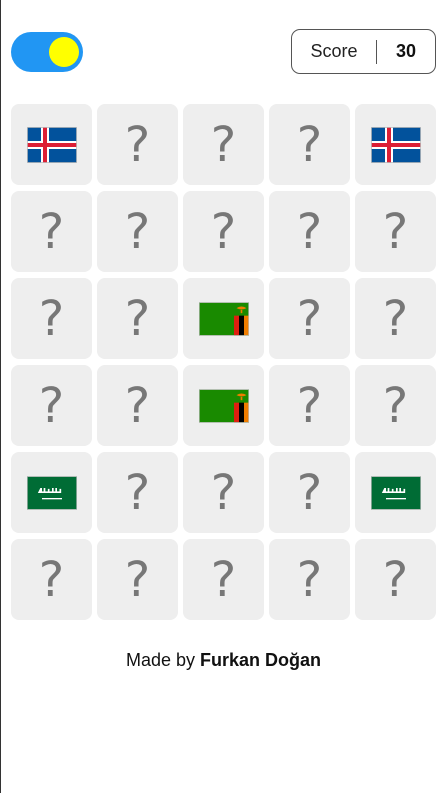  I want to click on footer-credit: Made by Furkan Doğan, so click(223, 660).